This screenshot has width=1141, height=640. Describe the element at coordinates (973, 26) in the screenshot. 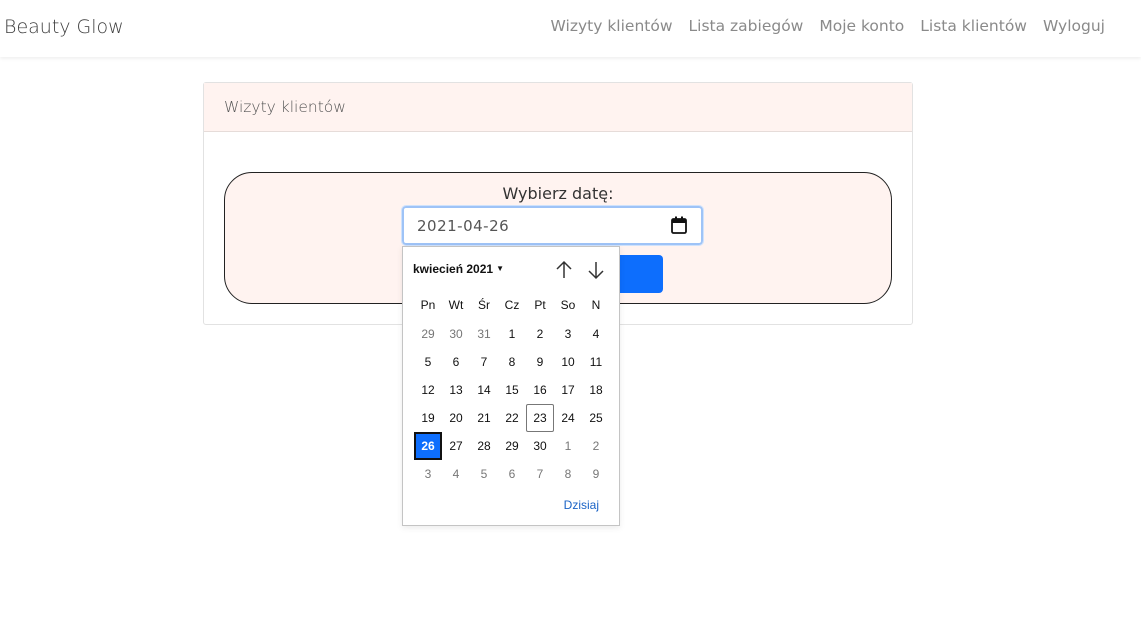

I see `nav-link-clients: Lista klientów` at that location.